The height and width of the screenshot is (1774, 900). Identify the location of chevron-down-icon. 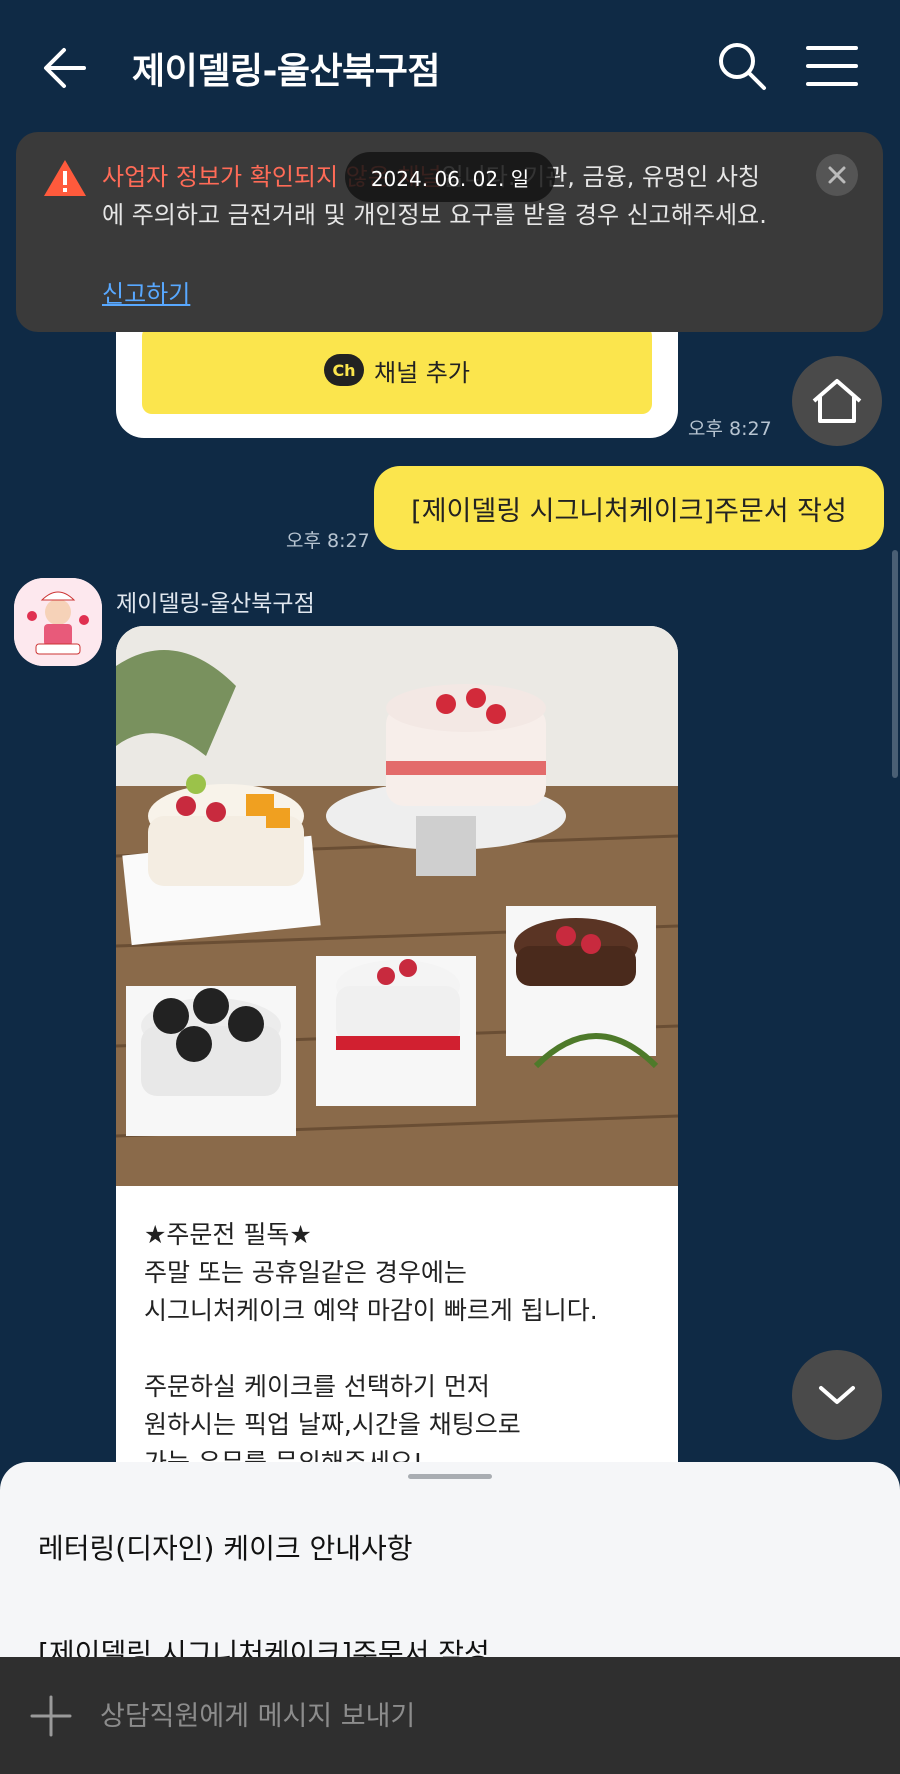
(837, 1395).